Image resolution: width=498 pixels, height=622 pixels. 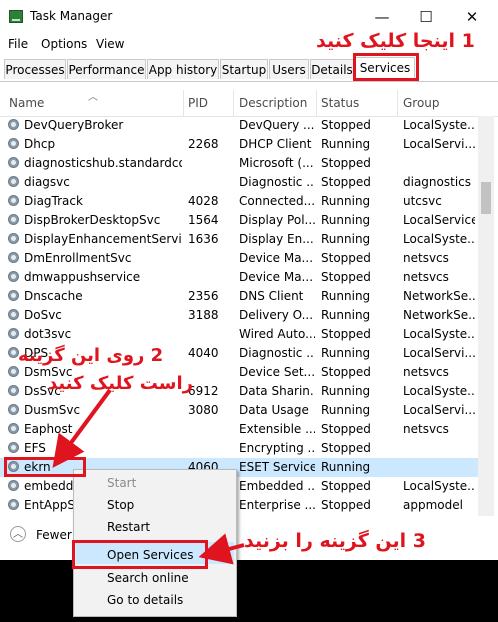 What do you see at coordinates (82, 428) in the screenshot?
I see `arrow-to-ekrn-icon` at bounding box center [82, 428].